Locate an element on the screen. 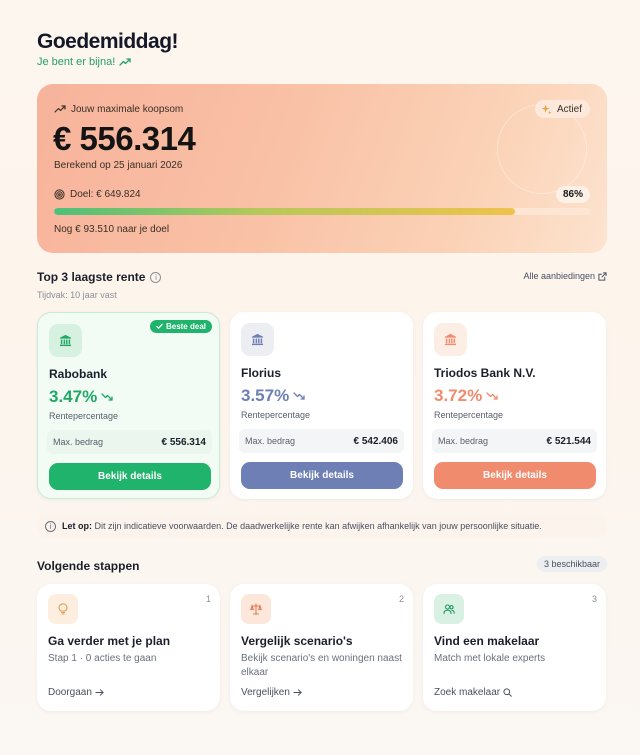  step-description: Match met lokale experts is located at coordinates (490, 658).